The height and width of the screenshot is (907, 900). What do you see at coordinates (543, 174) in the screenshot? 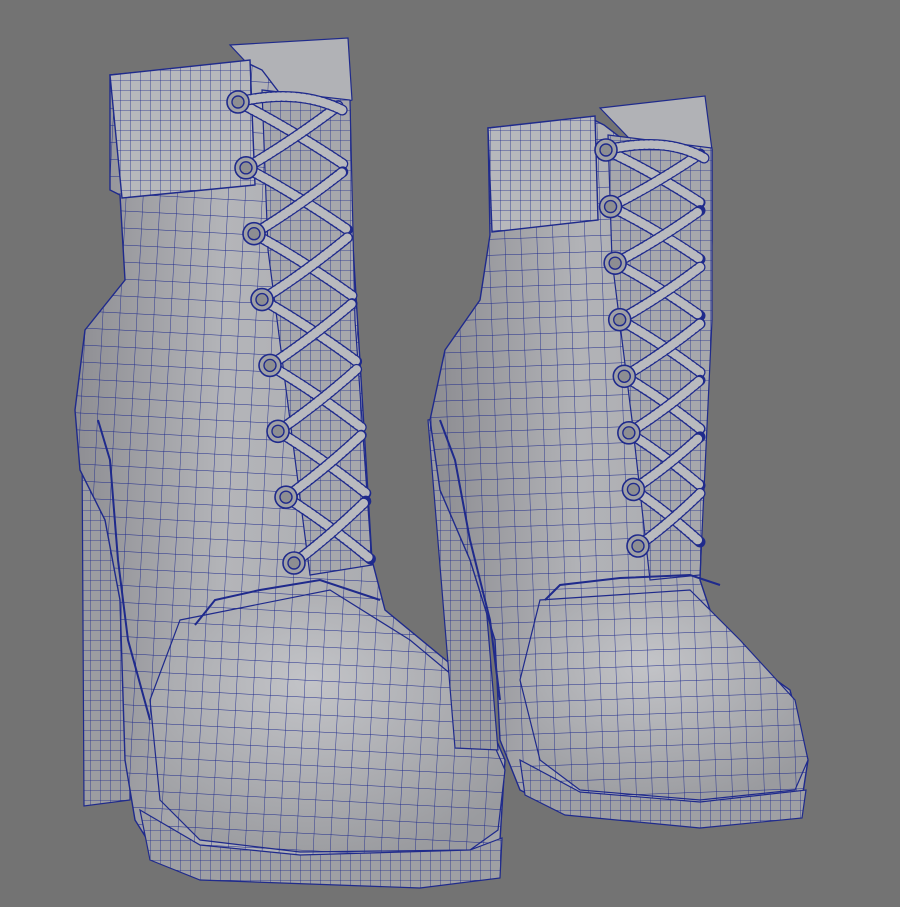
I see `right-collar-grid` at bounding box center [543, 174].